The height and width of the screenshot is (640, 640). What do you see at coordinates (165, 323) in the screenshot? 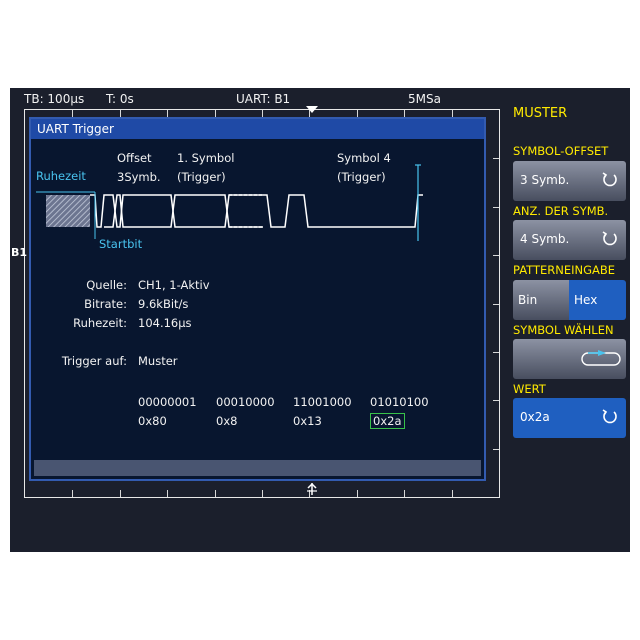
I see `idle-time-value: 104.16µs` at bounding box center [165, 323].